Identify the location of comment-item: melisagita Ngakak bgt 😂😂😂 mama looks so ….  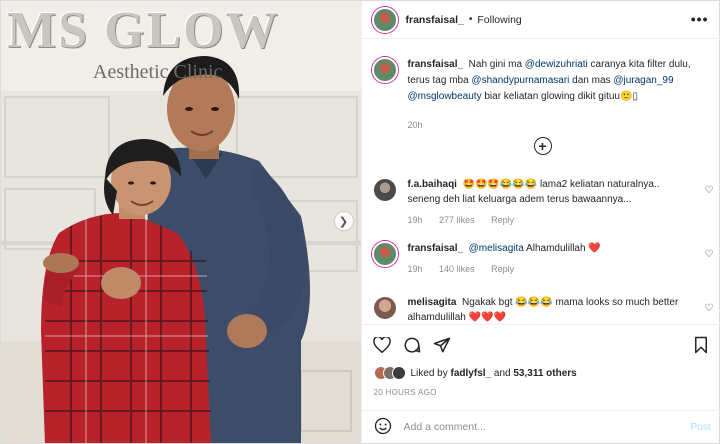
(545, 310).